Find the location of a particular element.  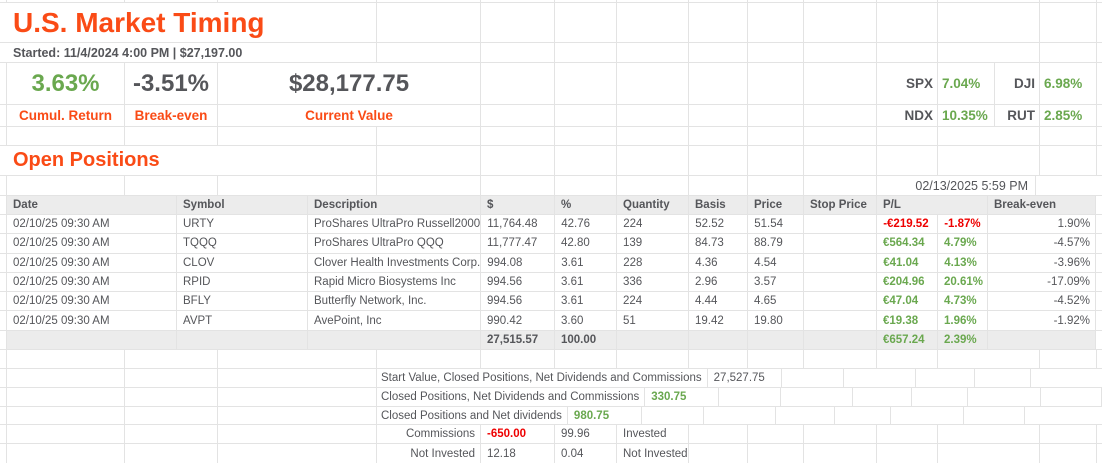

cell-price: 4.65 is located at coordinates (776, 301).